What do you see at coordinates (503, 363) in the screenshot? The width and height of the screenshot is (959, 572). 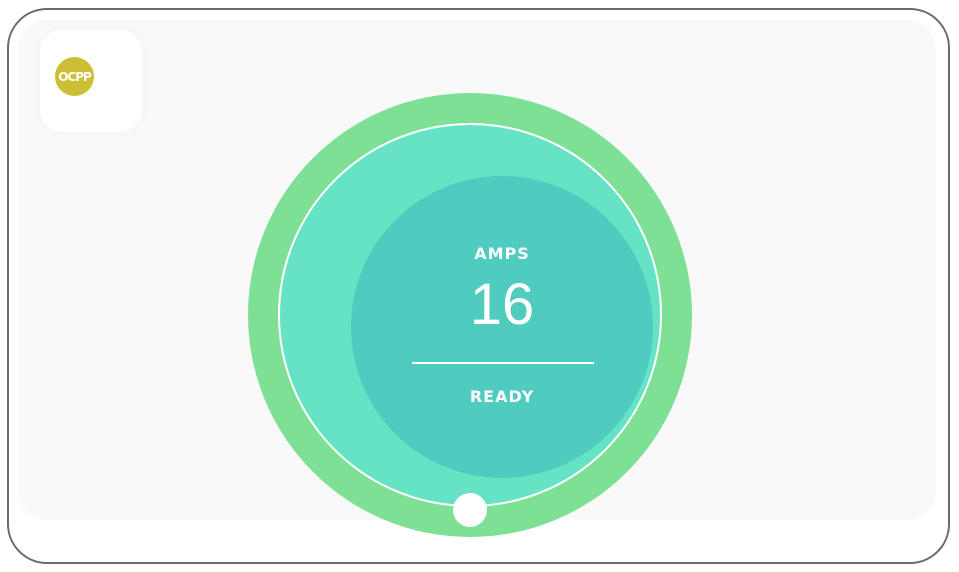 I see `gauge-divider` at bounding box center [503, 363].